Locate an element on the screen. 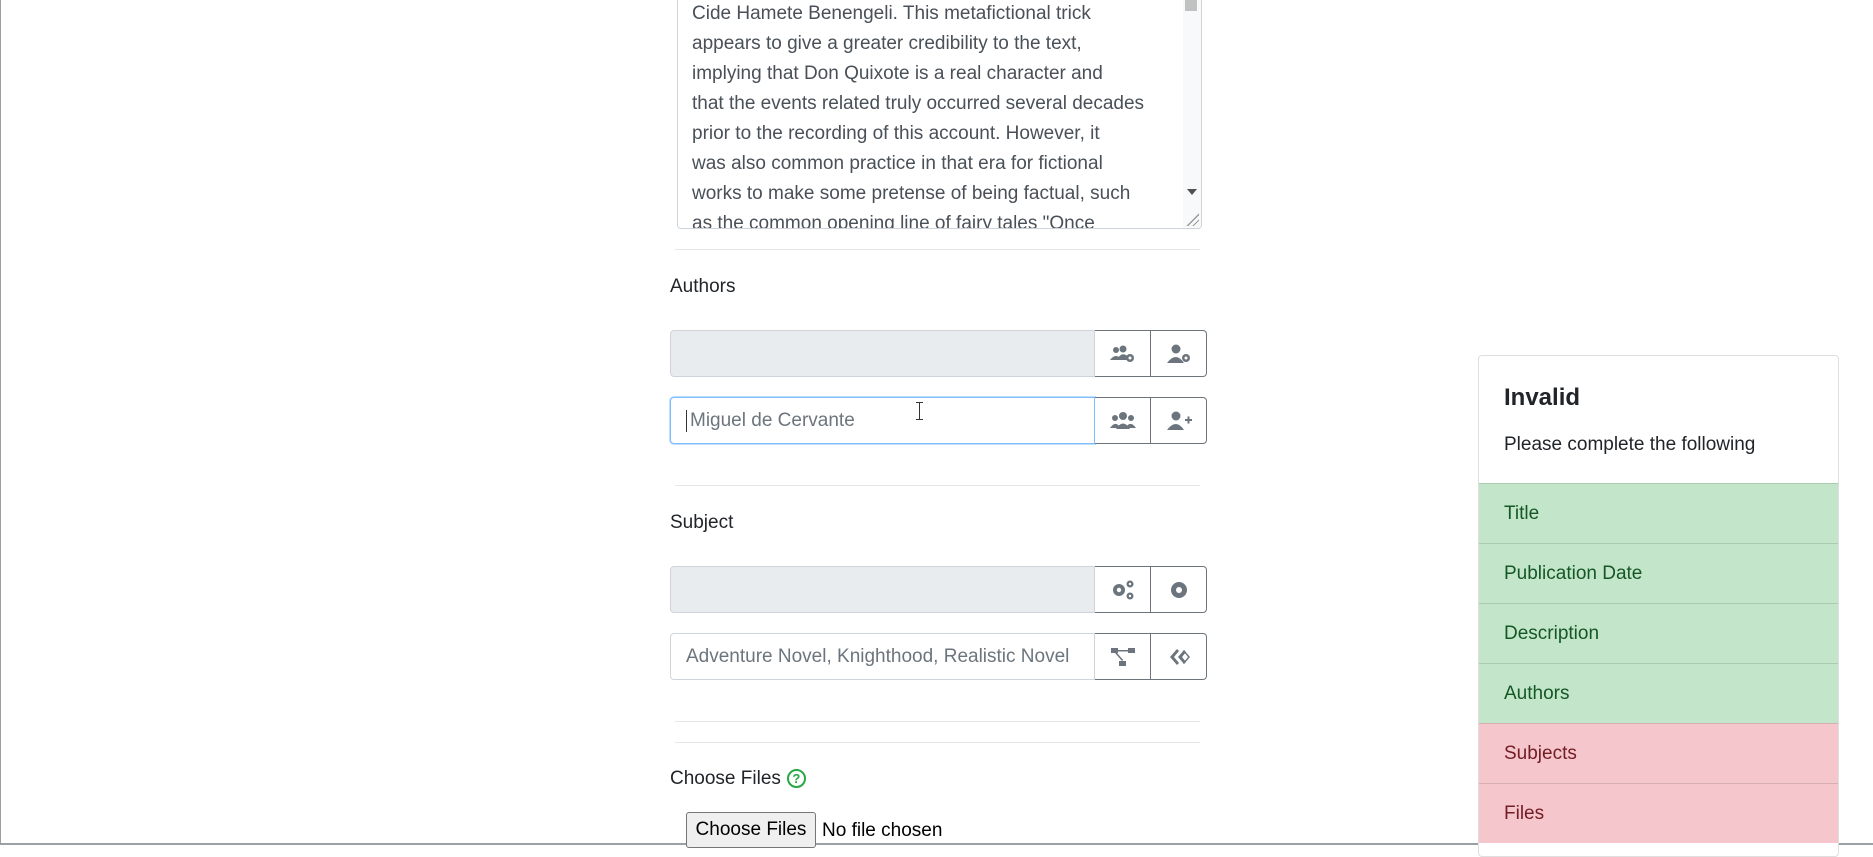 The image size is (1873, 857). choose-files-label-row: Choose Files? is located at coordinates (738, 779).